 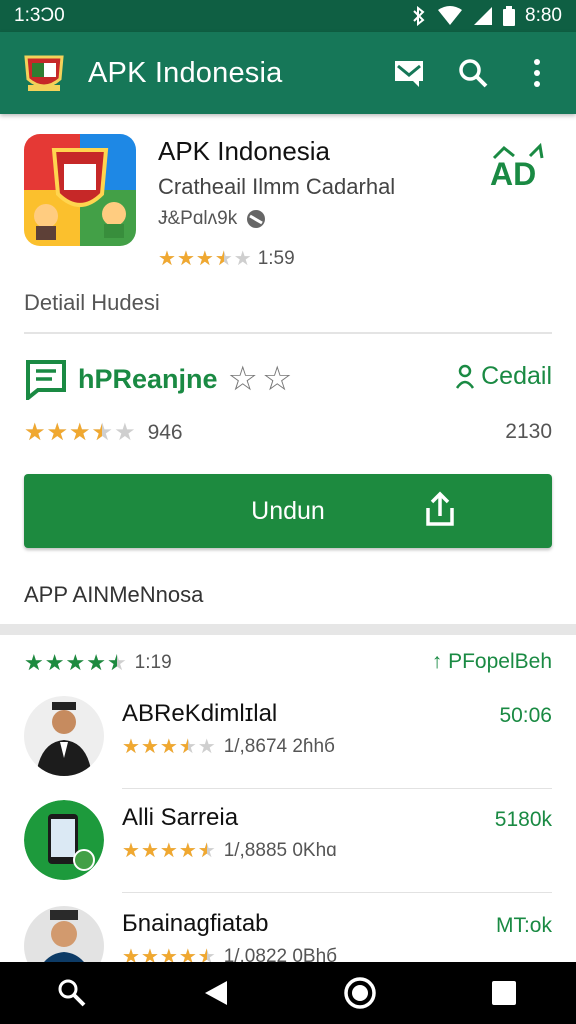 What do you see at coordinates (279, 746) in the screenshot?
I see `item-sub-text: 1/,8674 2ɦhб` at bounding box center [279, 746].